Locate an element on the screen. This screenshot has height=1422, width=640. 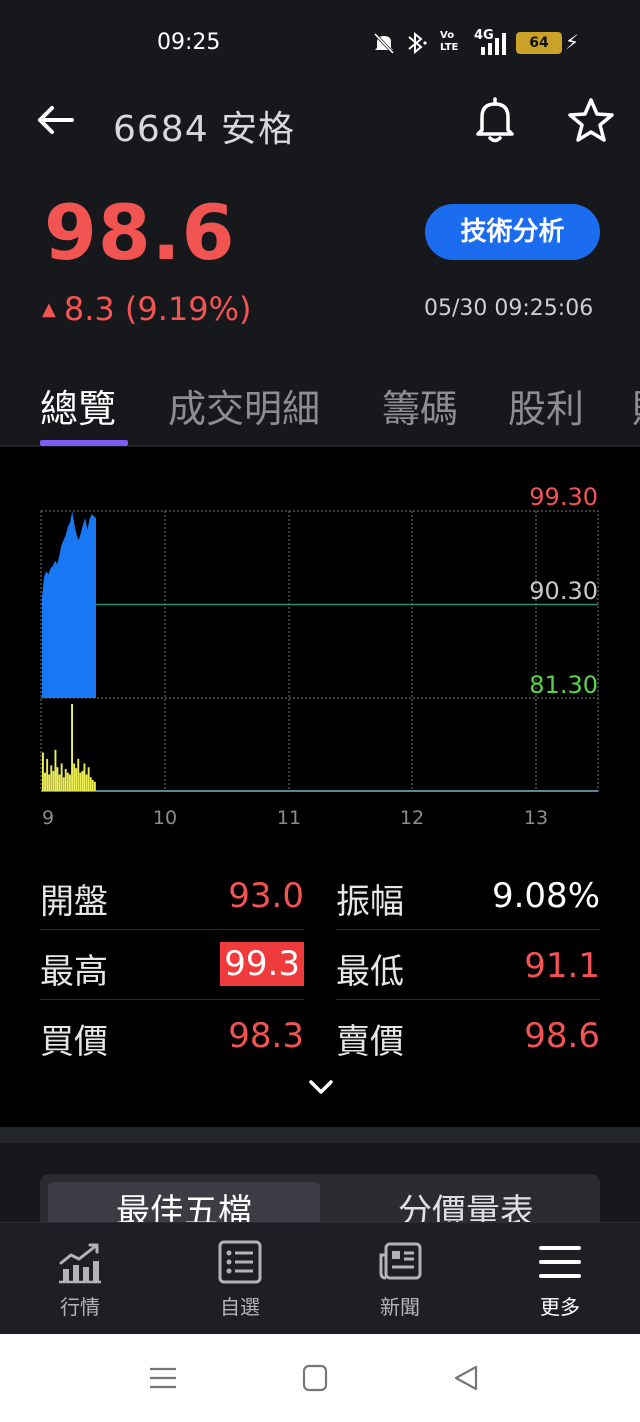
x-tick-label: 9 is located at coordinates (48, 818).